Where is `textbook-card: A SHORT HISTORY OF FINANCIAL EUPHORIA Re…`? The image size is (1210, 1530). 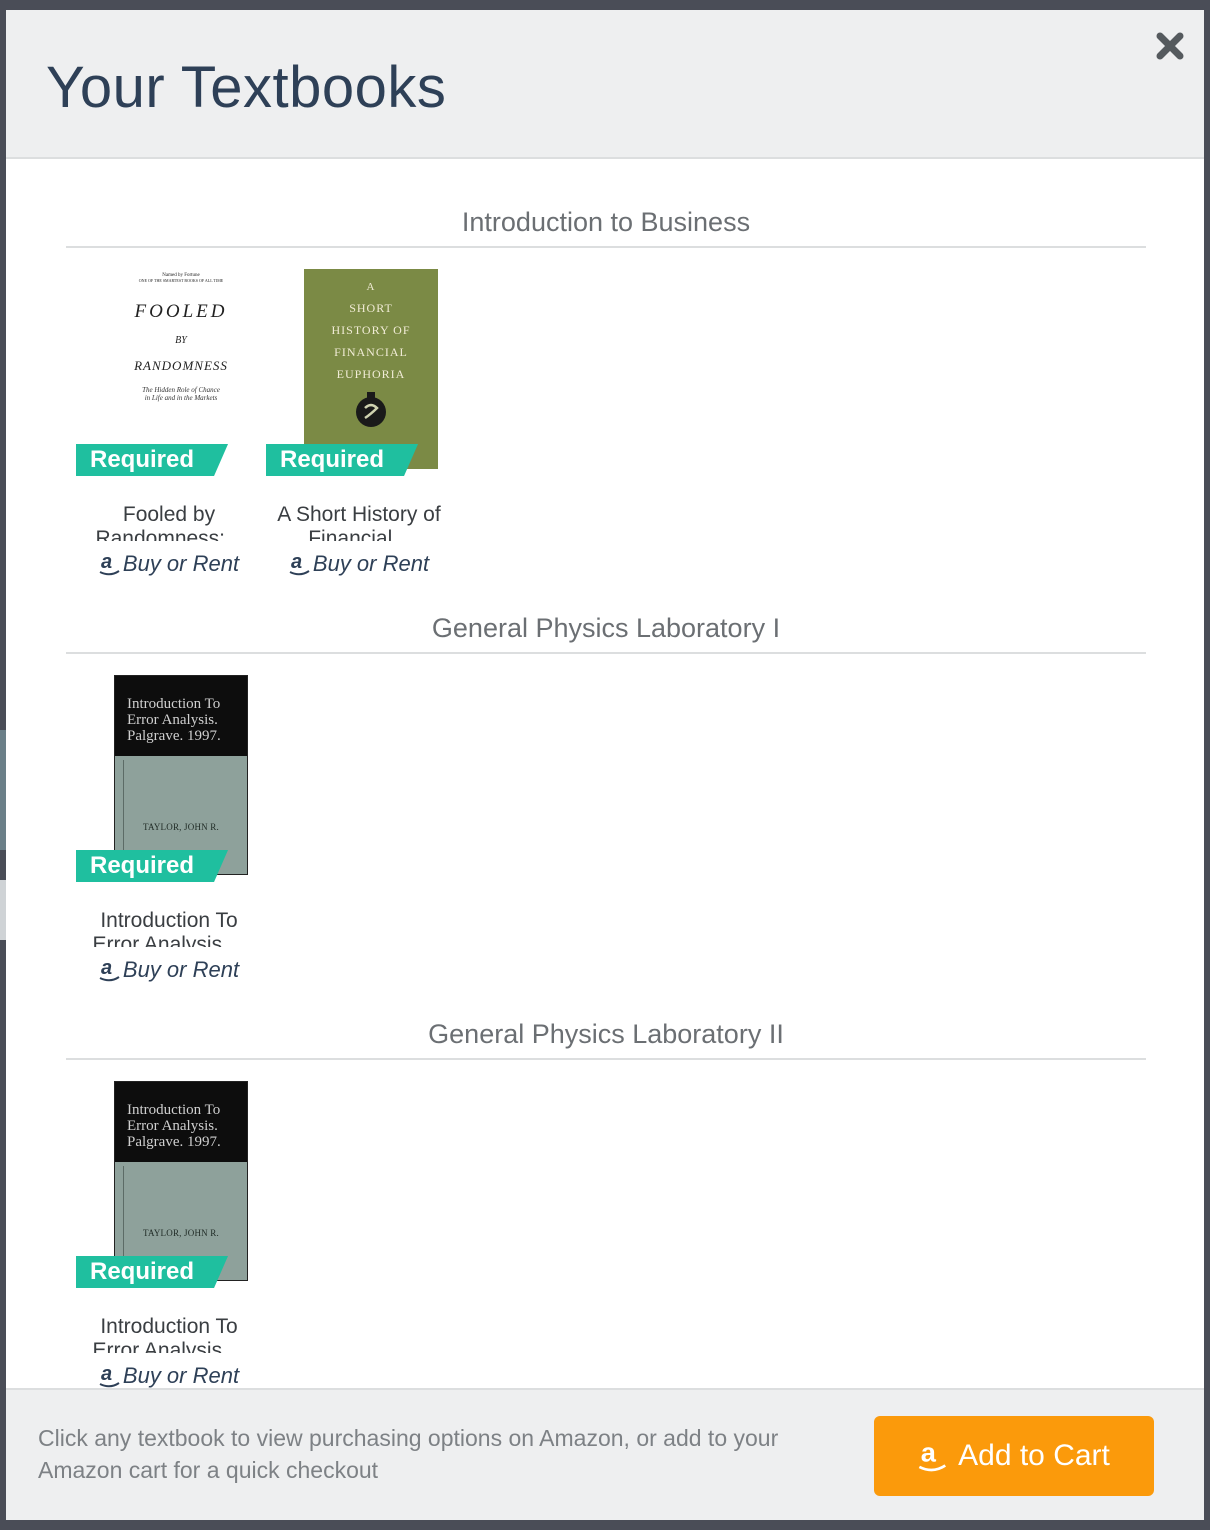 textbook-card: A SHORT HISTORY OF FINANCIAL EUPHORIA Re… is located at coordinates (354, 423).